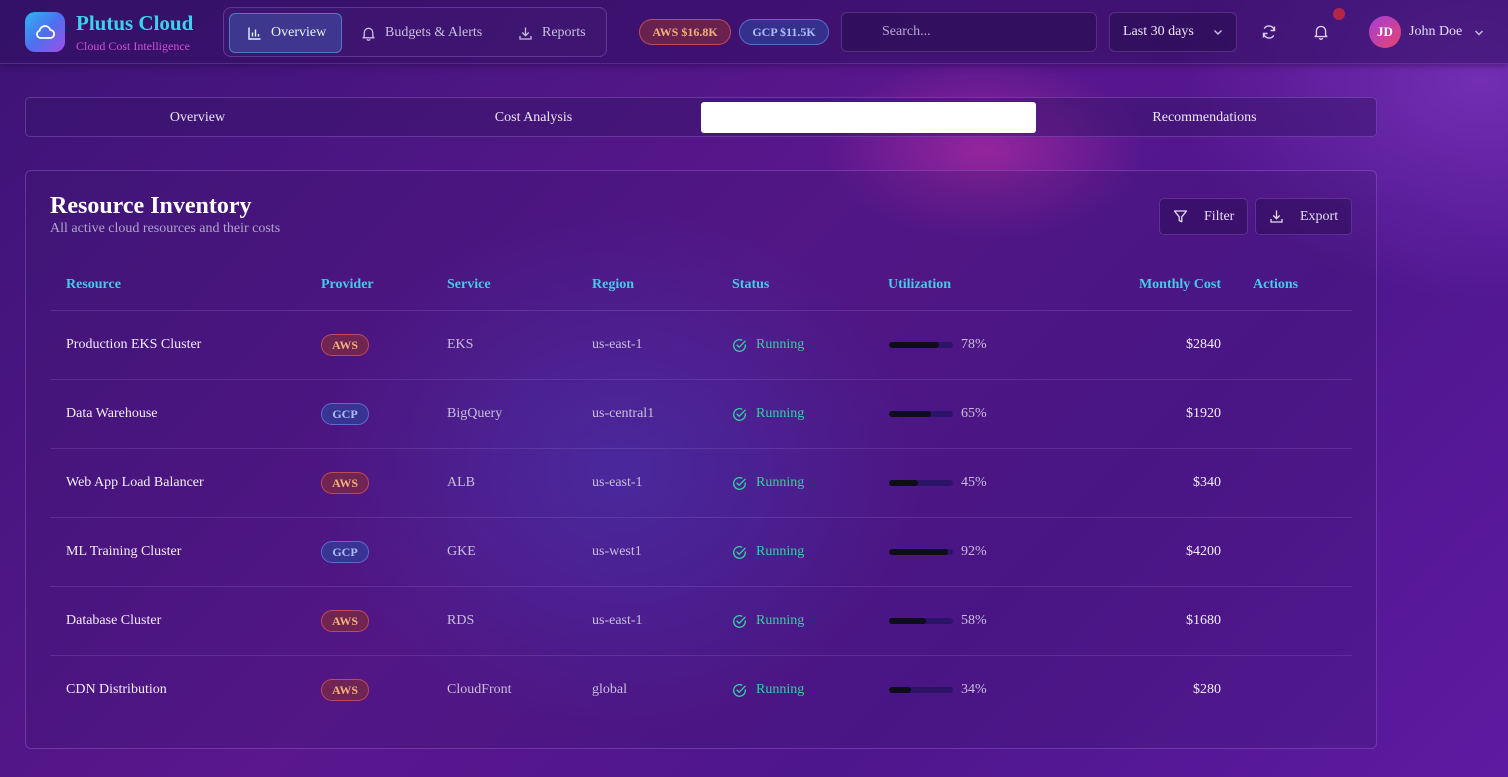 Image resolution: width=1508 pixels, height=777 pixels. I want to click on column-header-provider: Provider, so click(347, 285).